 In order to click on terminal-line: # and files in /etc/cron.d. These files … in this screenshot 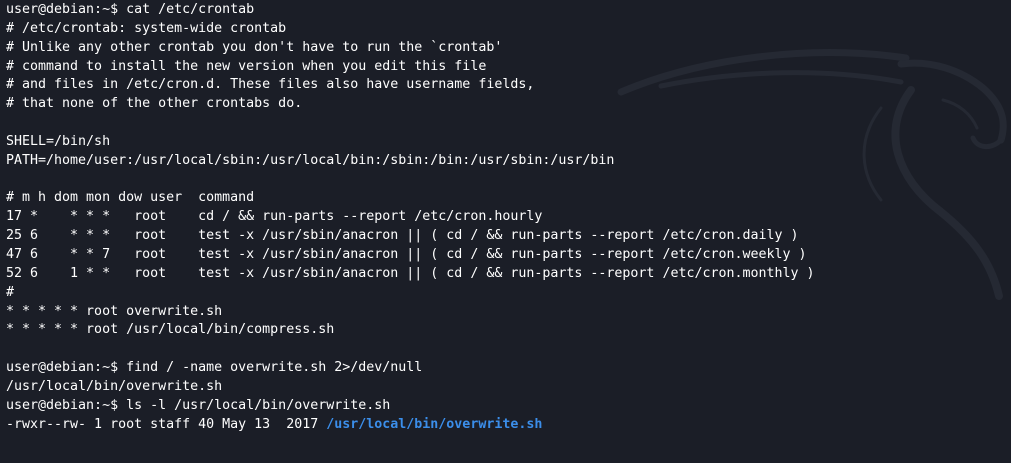, I will do `click(508, 85)`.